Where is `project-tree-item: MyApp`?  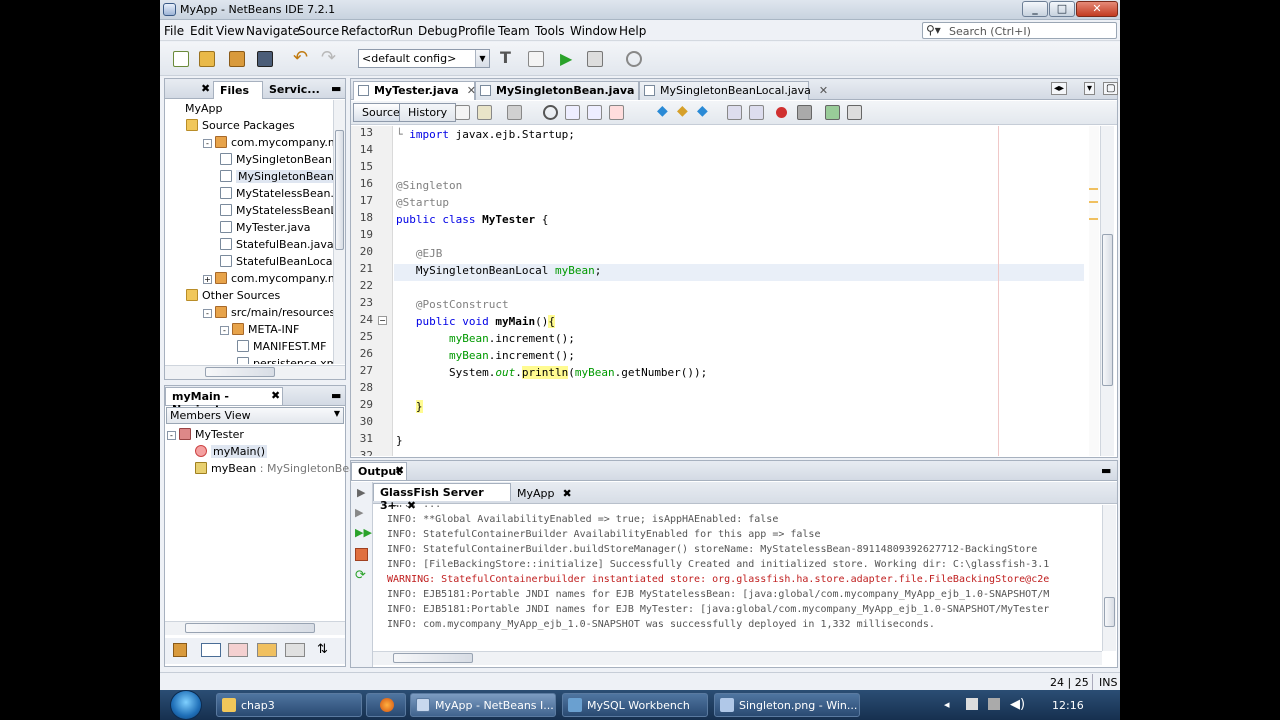
project-tree-item: MyApp is located at coordinates (196, 108).